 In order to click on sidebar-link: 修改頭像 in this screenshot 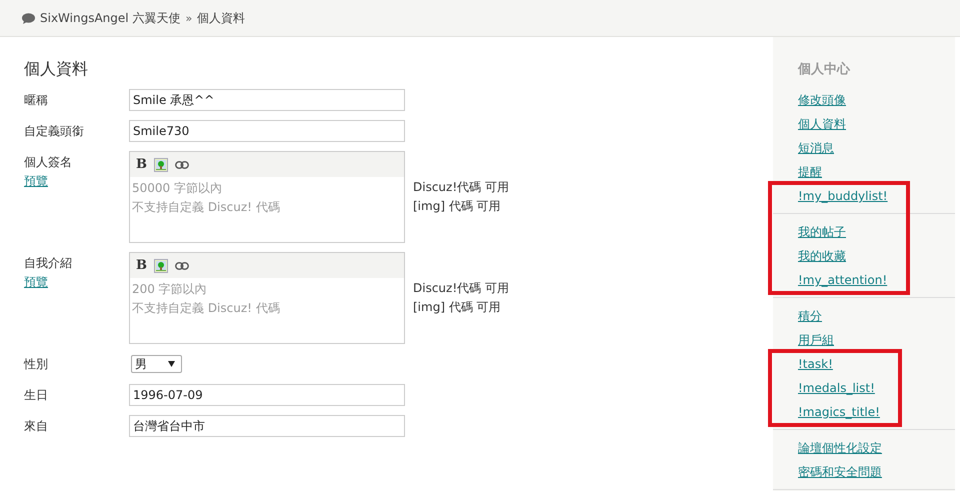, I will do `click(822, 100)`.